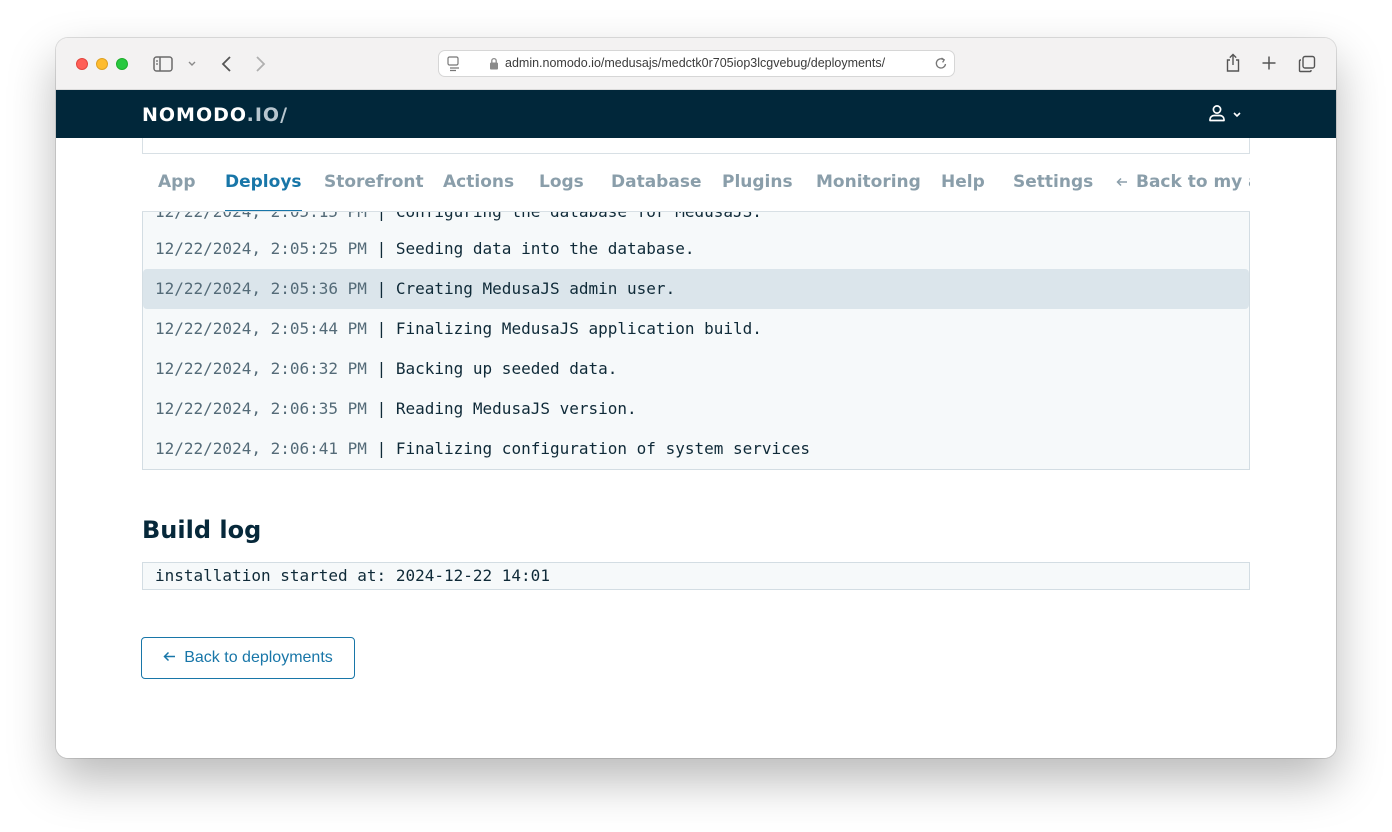  I want to click on build-log-title: Build log, so click(202, 530).